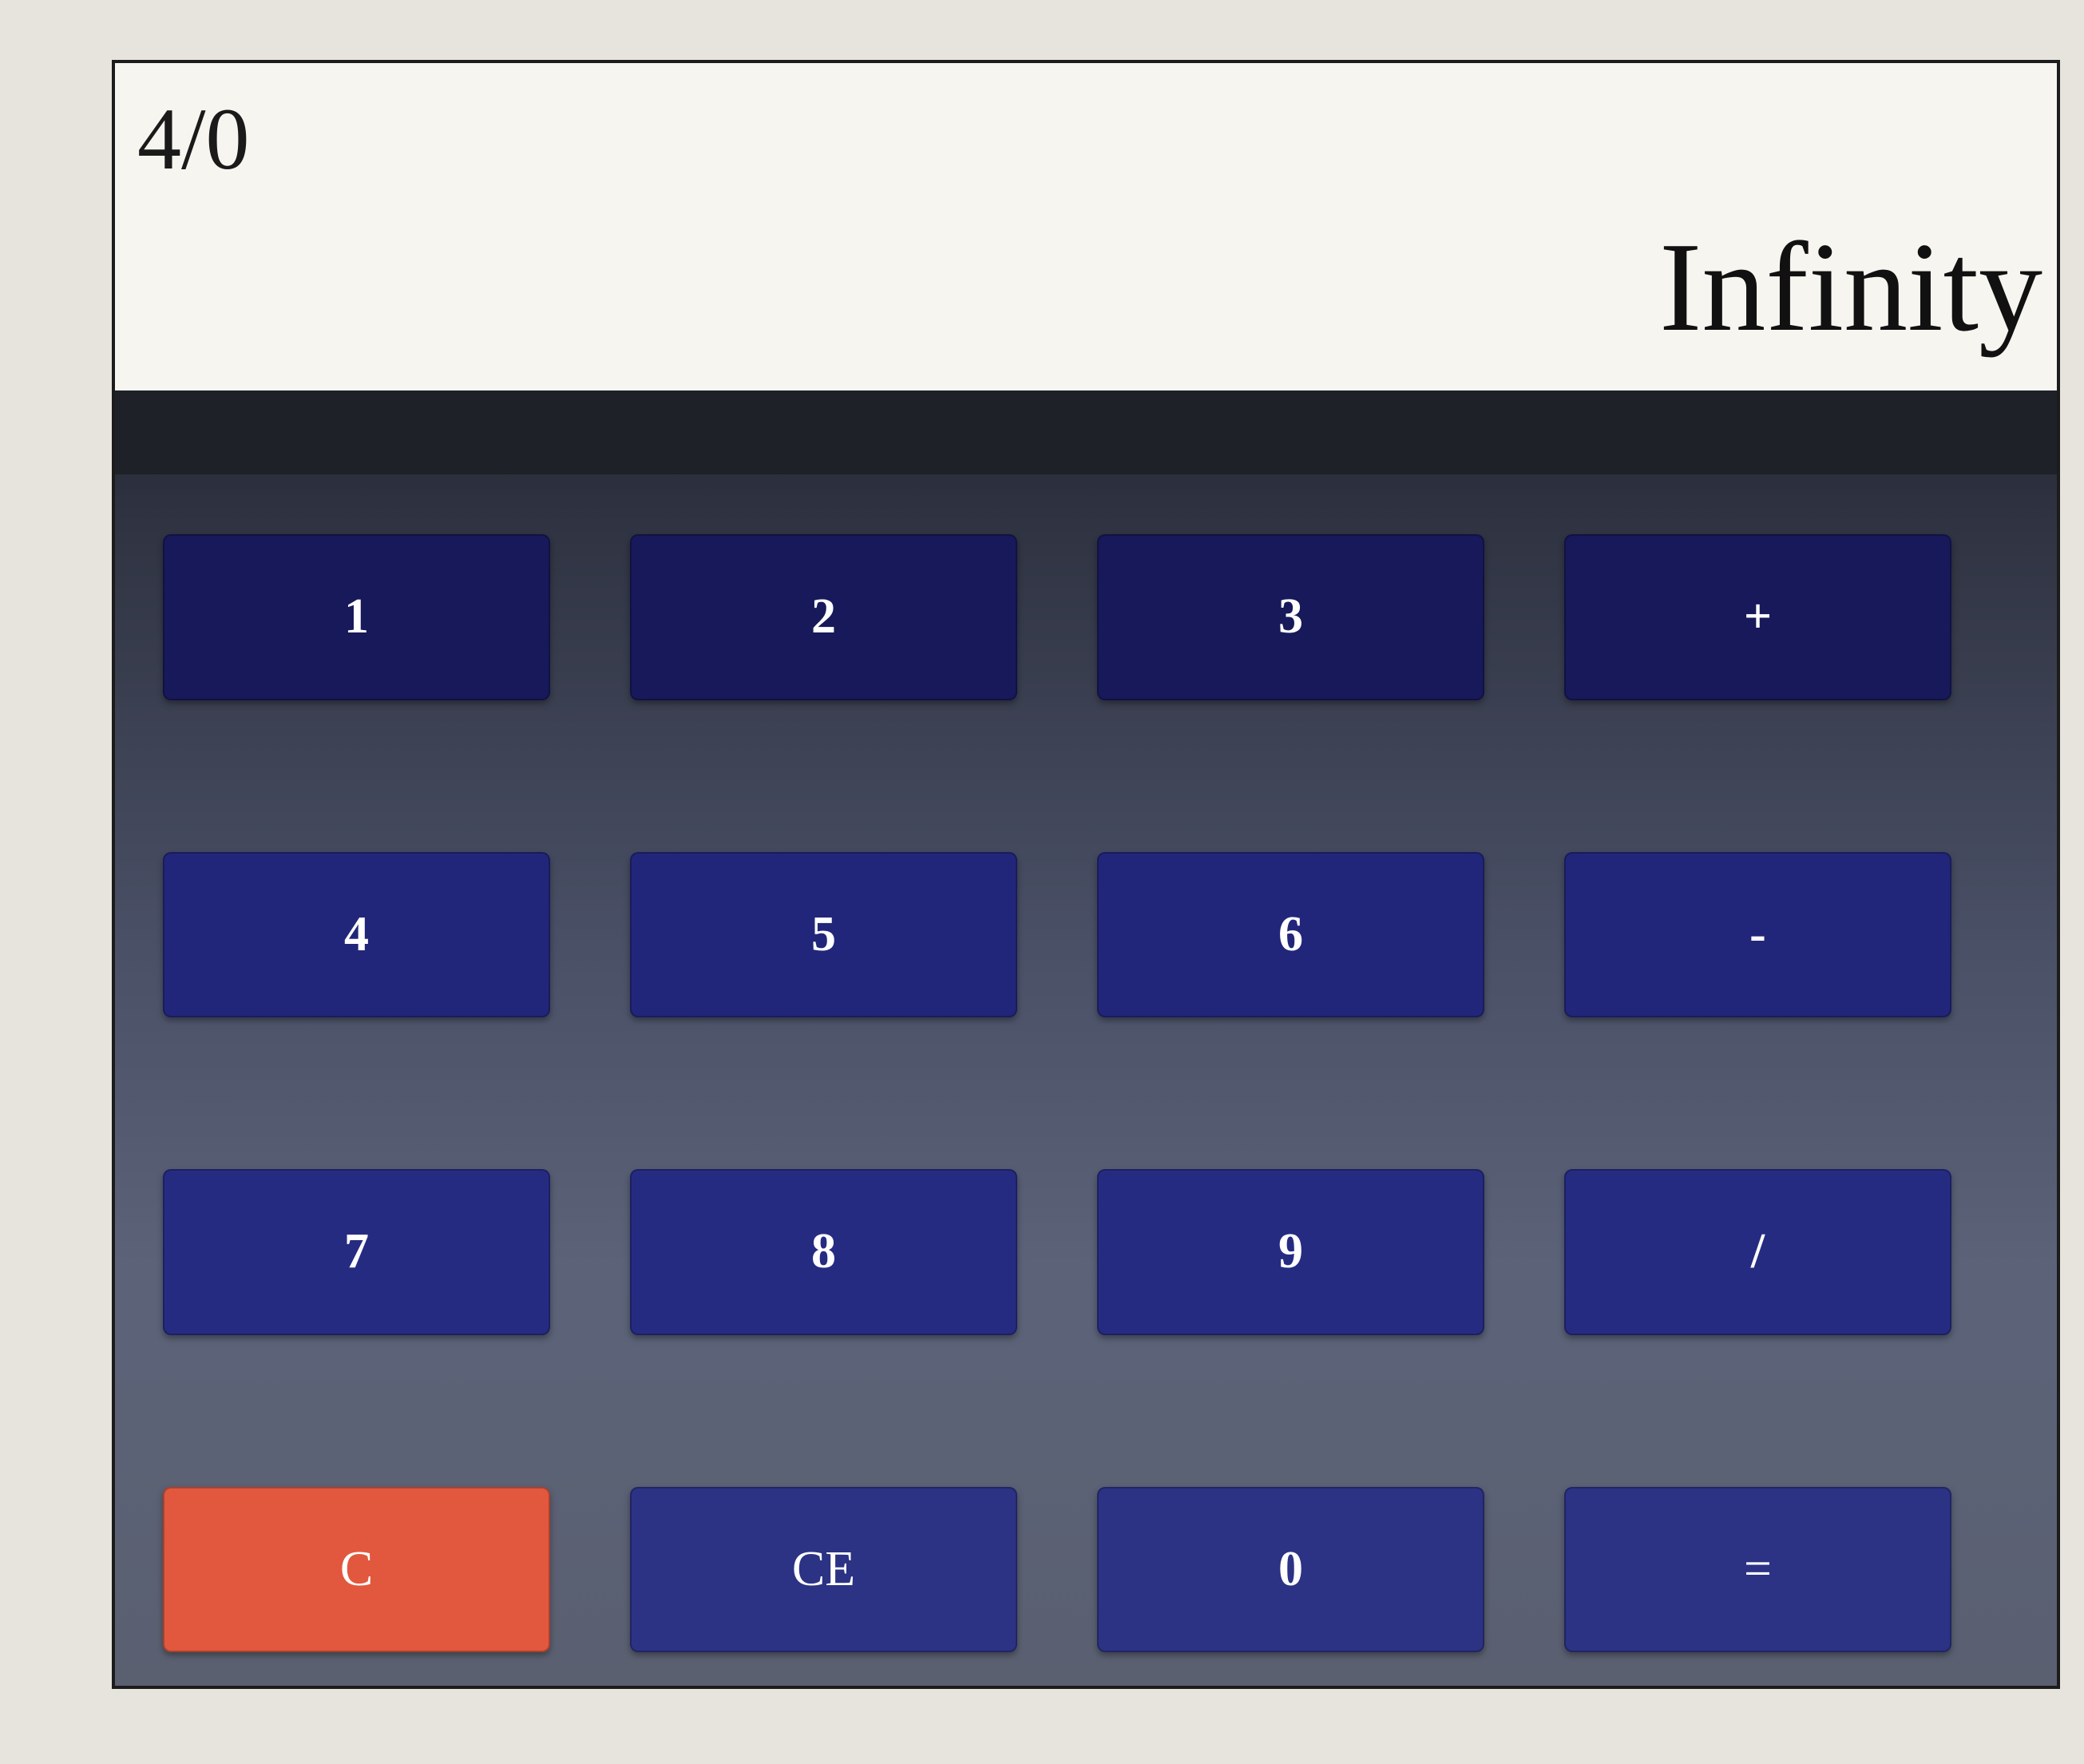  What do you see at coordinates (357, 1569) in the screenshot?
I see `key-clear: C` at bounding box center [357, 1569].